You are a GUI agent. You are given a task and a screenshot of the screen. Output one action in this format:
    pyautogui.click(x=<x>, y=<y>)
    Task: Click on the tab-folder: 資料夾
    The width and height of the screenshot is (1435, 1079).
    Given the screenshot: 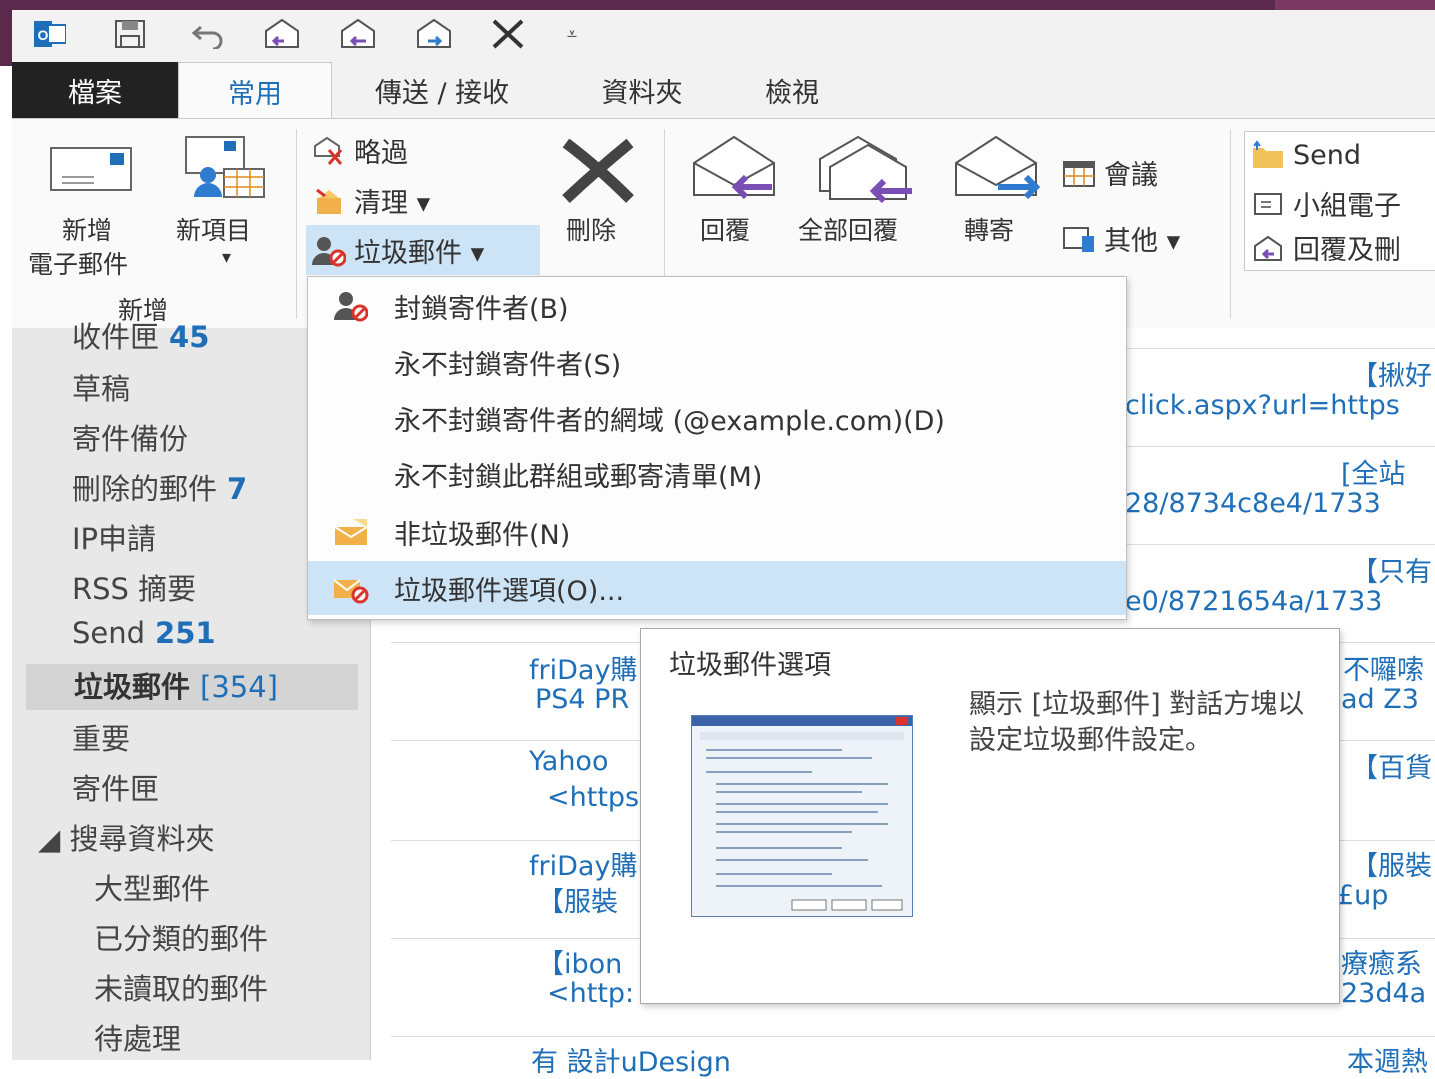 What is the action you would take?
    pyautogui.click(x=642, y=90)
    